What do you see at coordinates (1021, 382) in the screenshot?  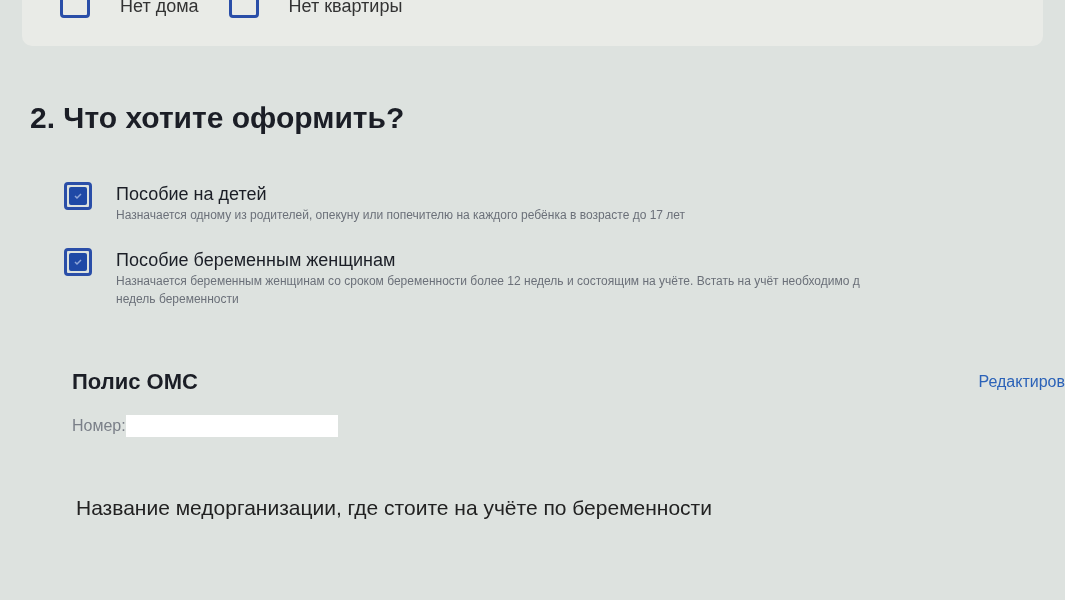 I see `edit-link: Редактиров` at bounding box center [1021, 382].